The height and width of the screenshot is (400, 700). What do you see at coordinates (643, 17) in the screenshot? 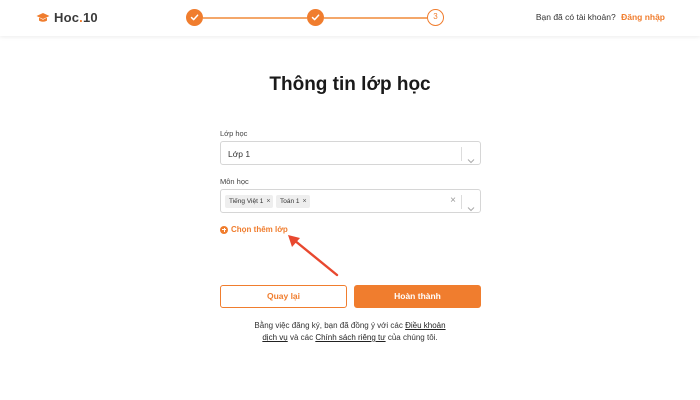
I see `login-link: Đăng nhập` at bounding box center [643, 17].